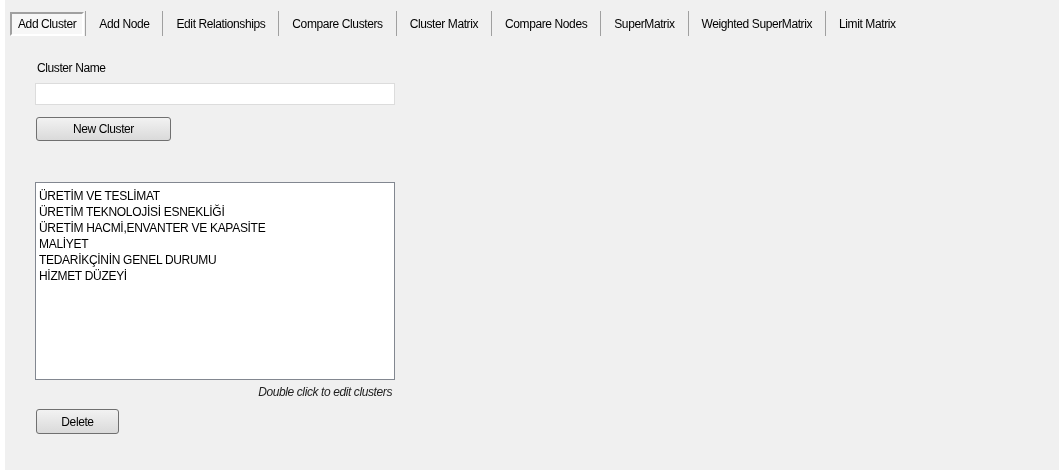 Image resolution: width=1059 pixels, height=474 pixels. What do you see at coordinates (867, 23) in the screenshot?
I see `tab: Limit Matrix` at bounding box center [867, 23].